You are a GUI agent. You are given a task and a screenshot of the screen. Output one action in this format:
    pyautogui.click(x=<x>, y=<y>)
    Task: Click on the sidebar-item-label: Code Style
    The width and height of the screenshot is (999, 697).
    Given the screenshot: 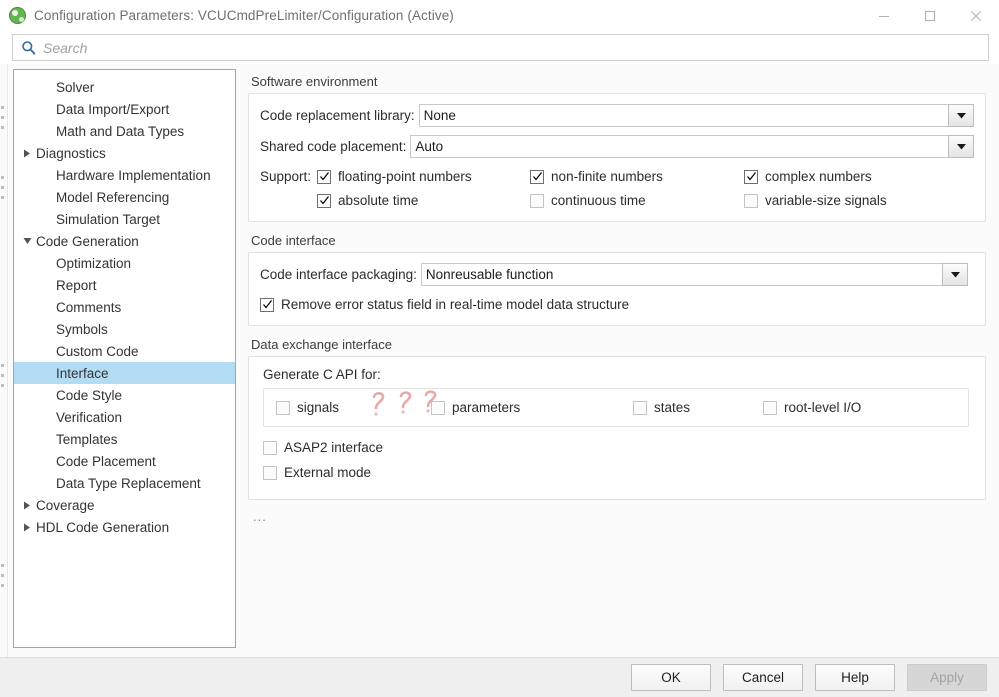 What is the action you would take?
    pyautogui.click(x=89, y=395)
    